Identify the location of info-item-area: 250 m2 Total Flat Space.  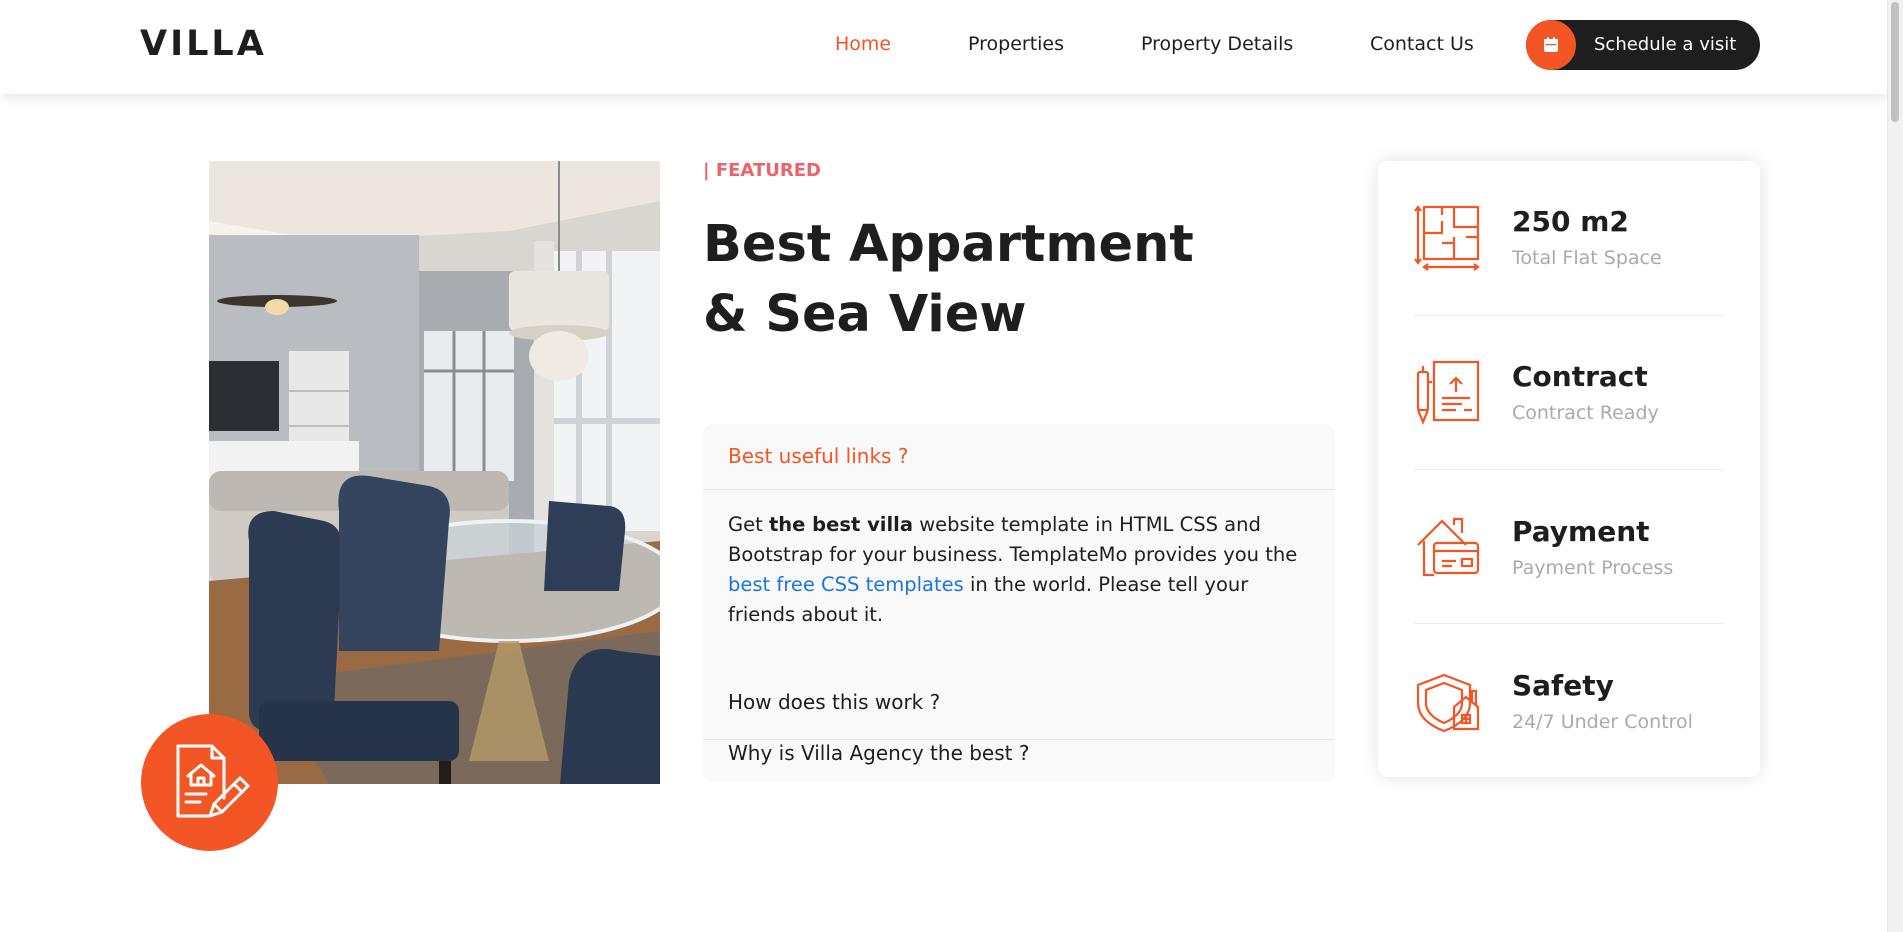
(1569, 238).